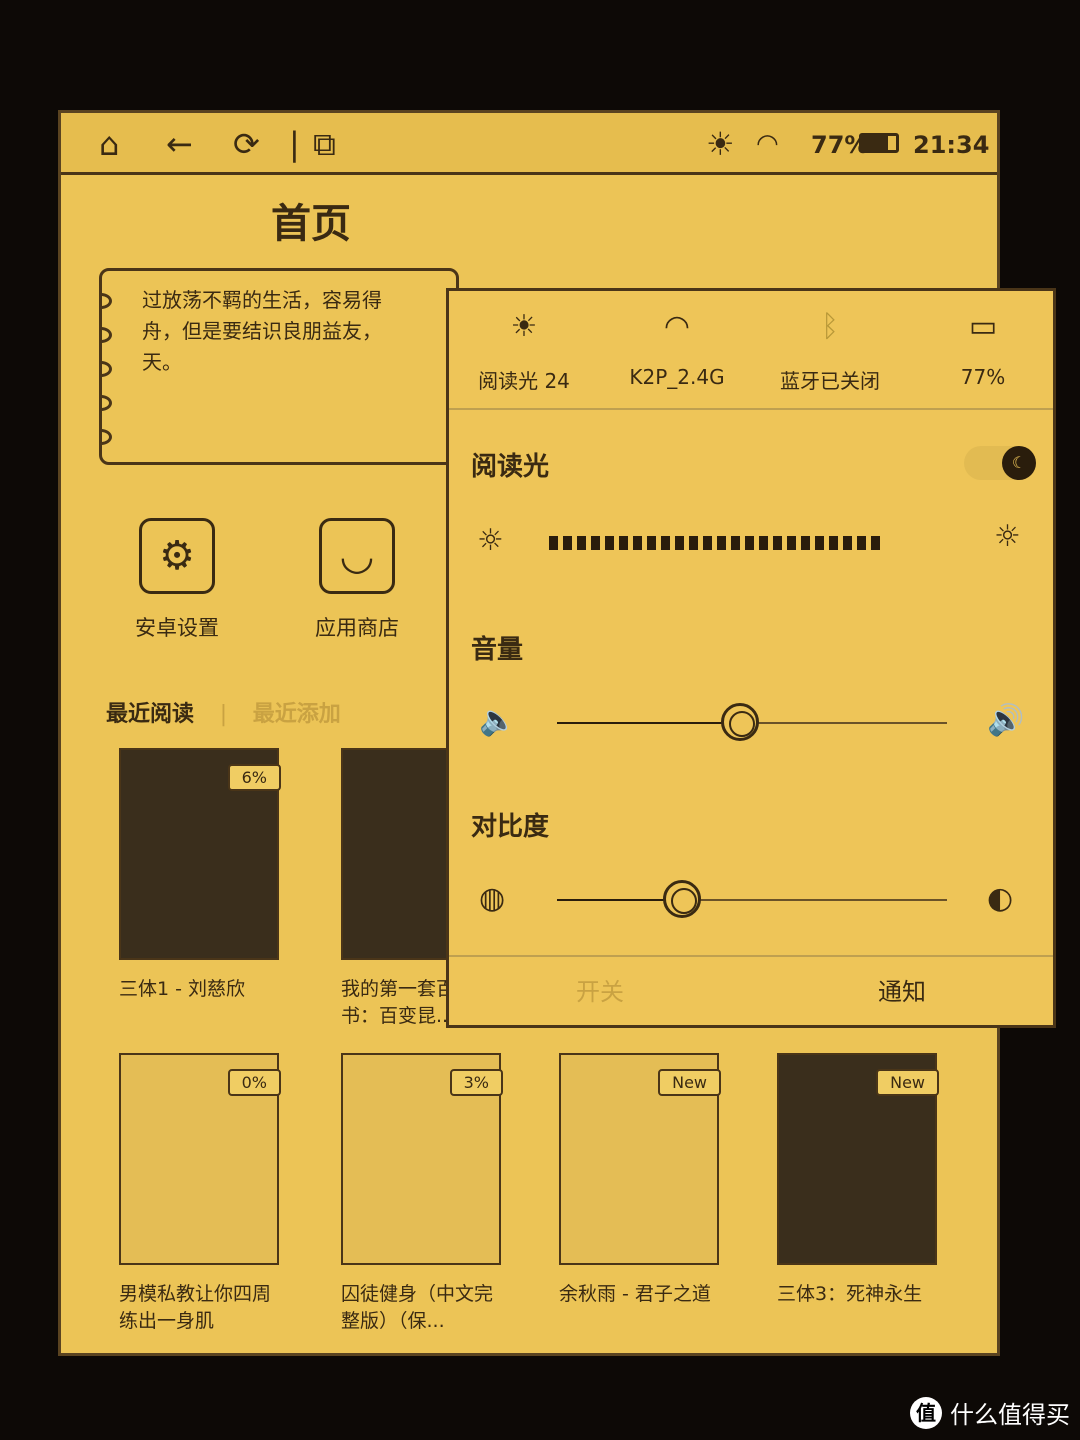 Image resolution: width=1080 pixels, height=1440 pixels. I want to click on reading-light-slider, so click(714, 543).